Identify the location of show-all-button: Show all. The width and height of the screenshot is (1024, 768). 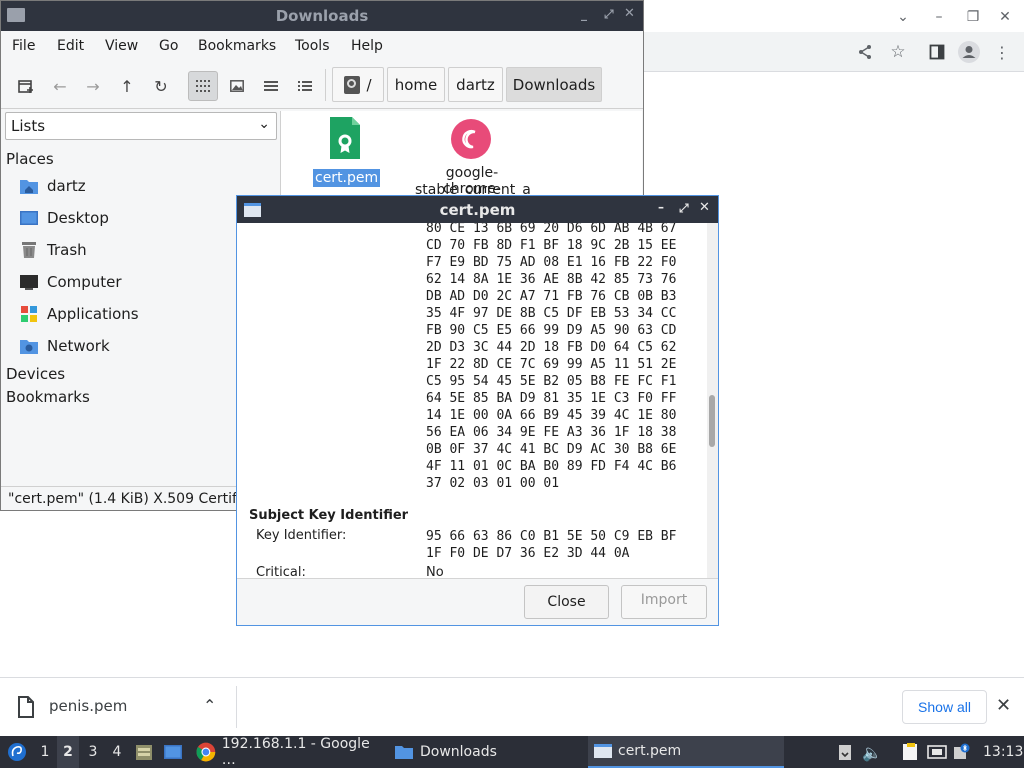
(944, 707).